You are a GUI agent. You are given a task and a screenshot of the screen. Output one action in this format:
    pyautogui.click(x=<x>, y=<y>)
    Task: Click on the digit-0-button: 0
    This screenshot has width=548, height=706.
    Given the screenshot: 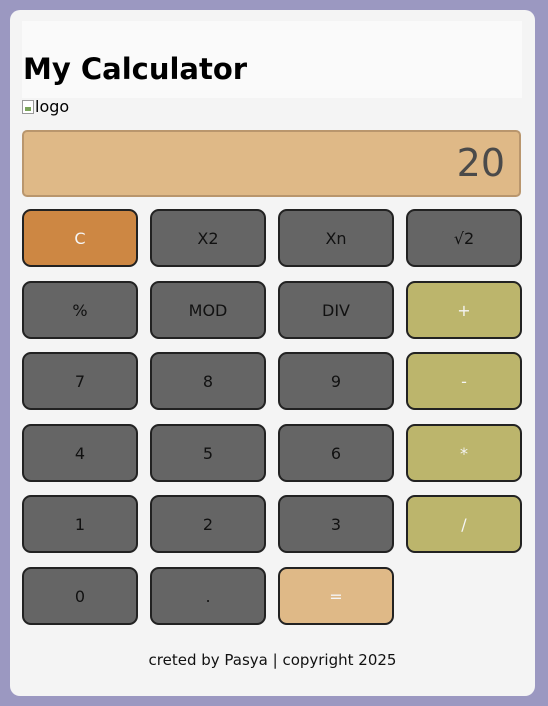 What is the action you would take?
    pyautogui.click(x=80, y=596)
    